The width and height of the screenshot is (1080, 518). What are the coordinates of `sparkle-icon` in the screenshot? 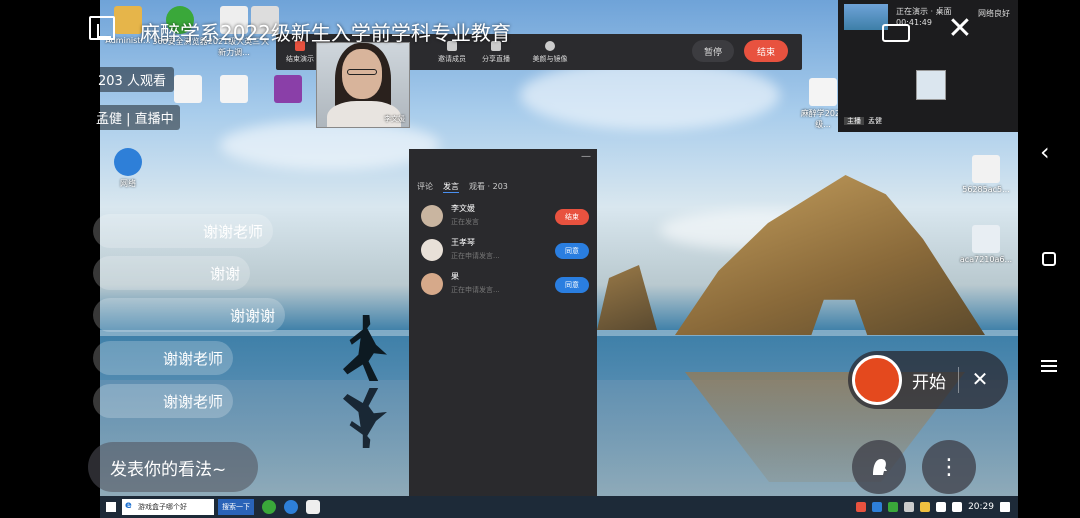 It's located at (550, 46).